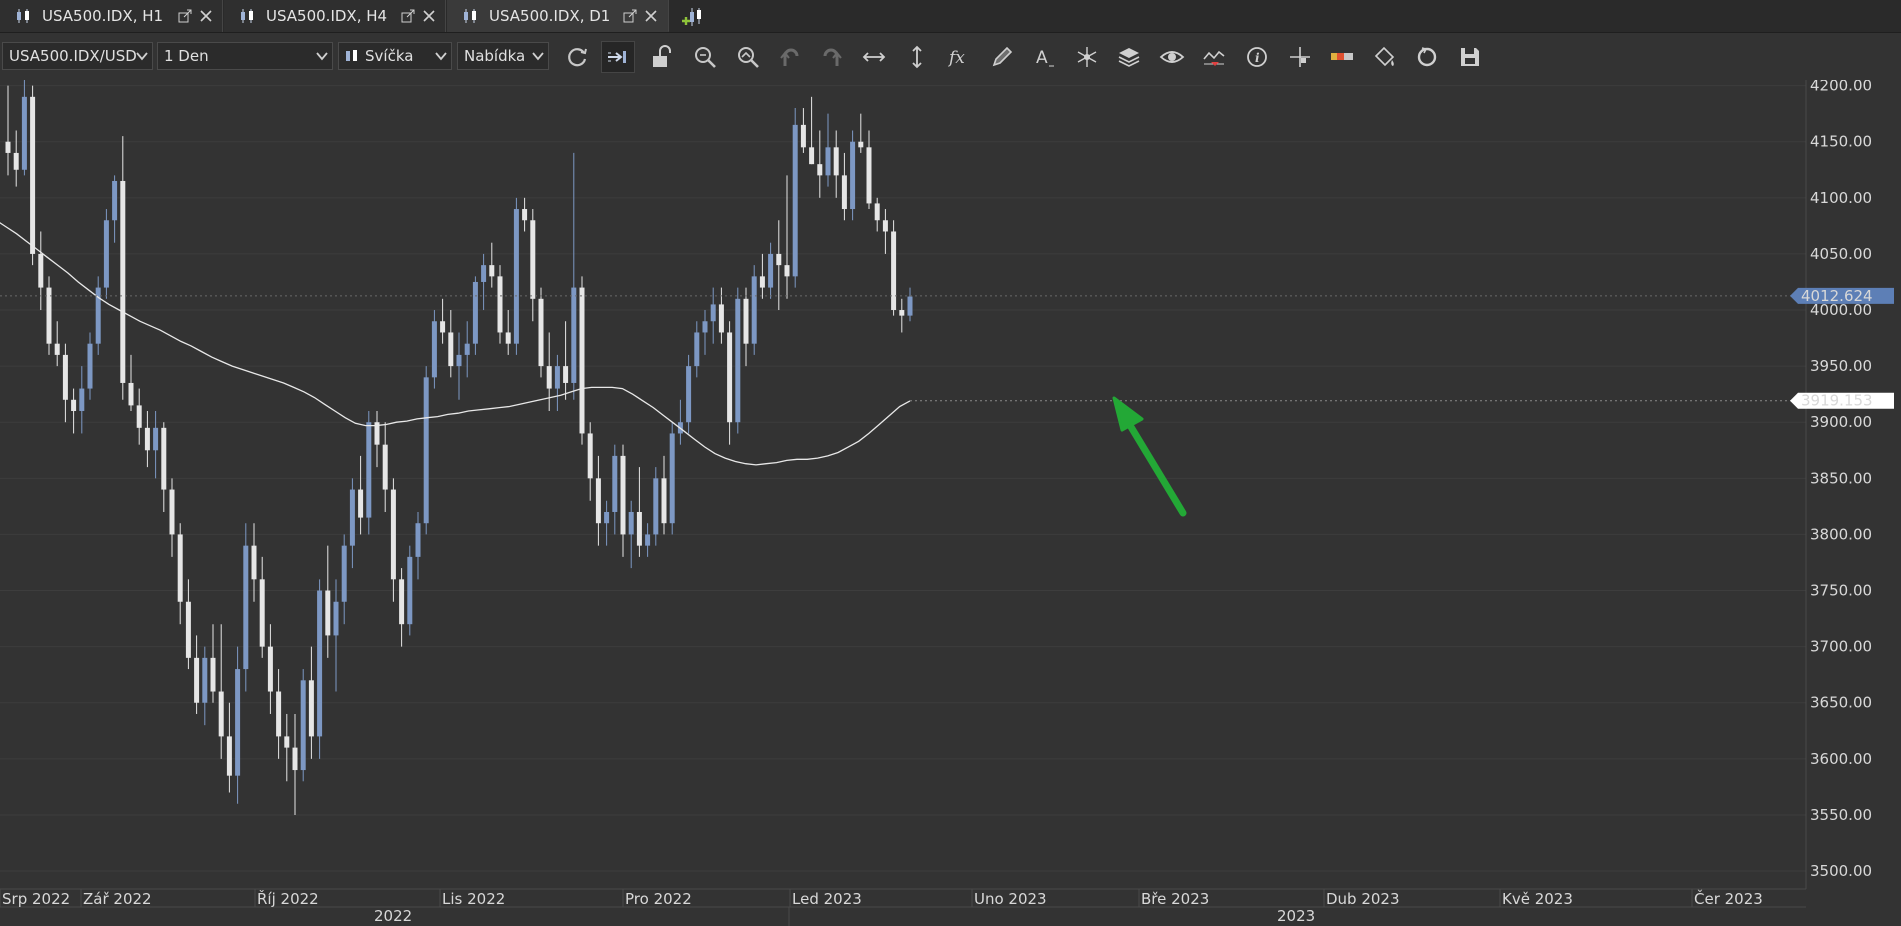 This screenshot has width=1901, height=926. I want to click on ruler-icon, so click(1342, 56).